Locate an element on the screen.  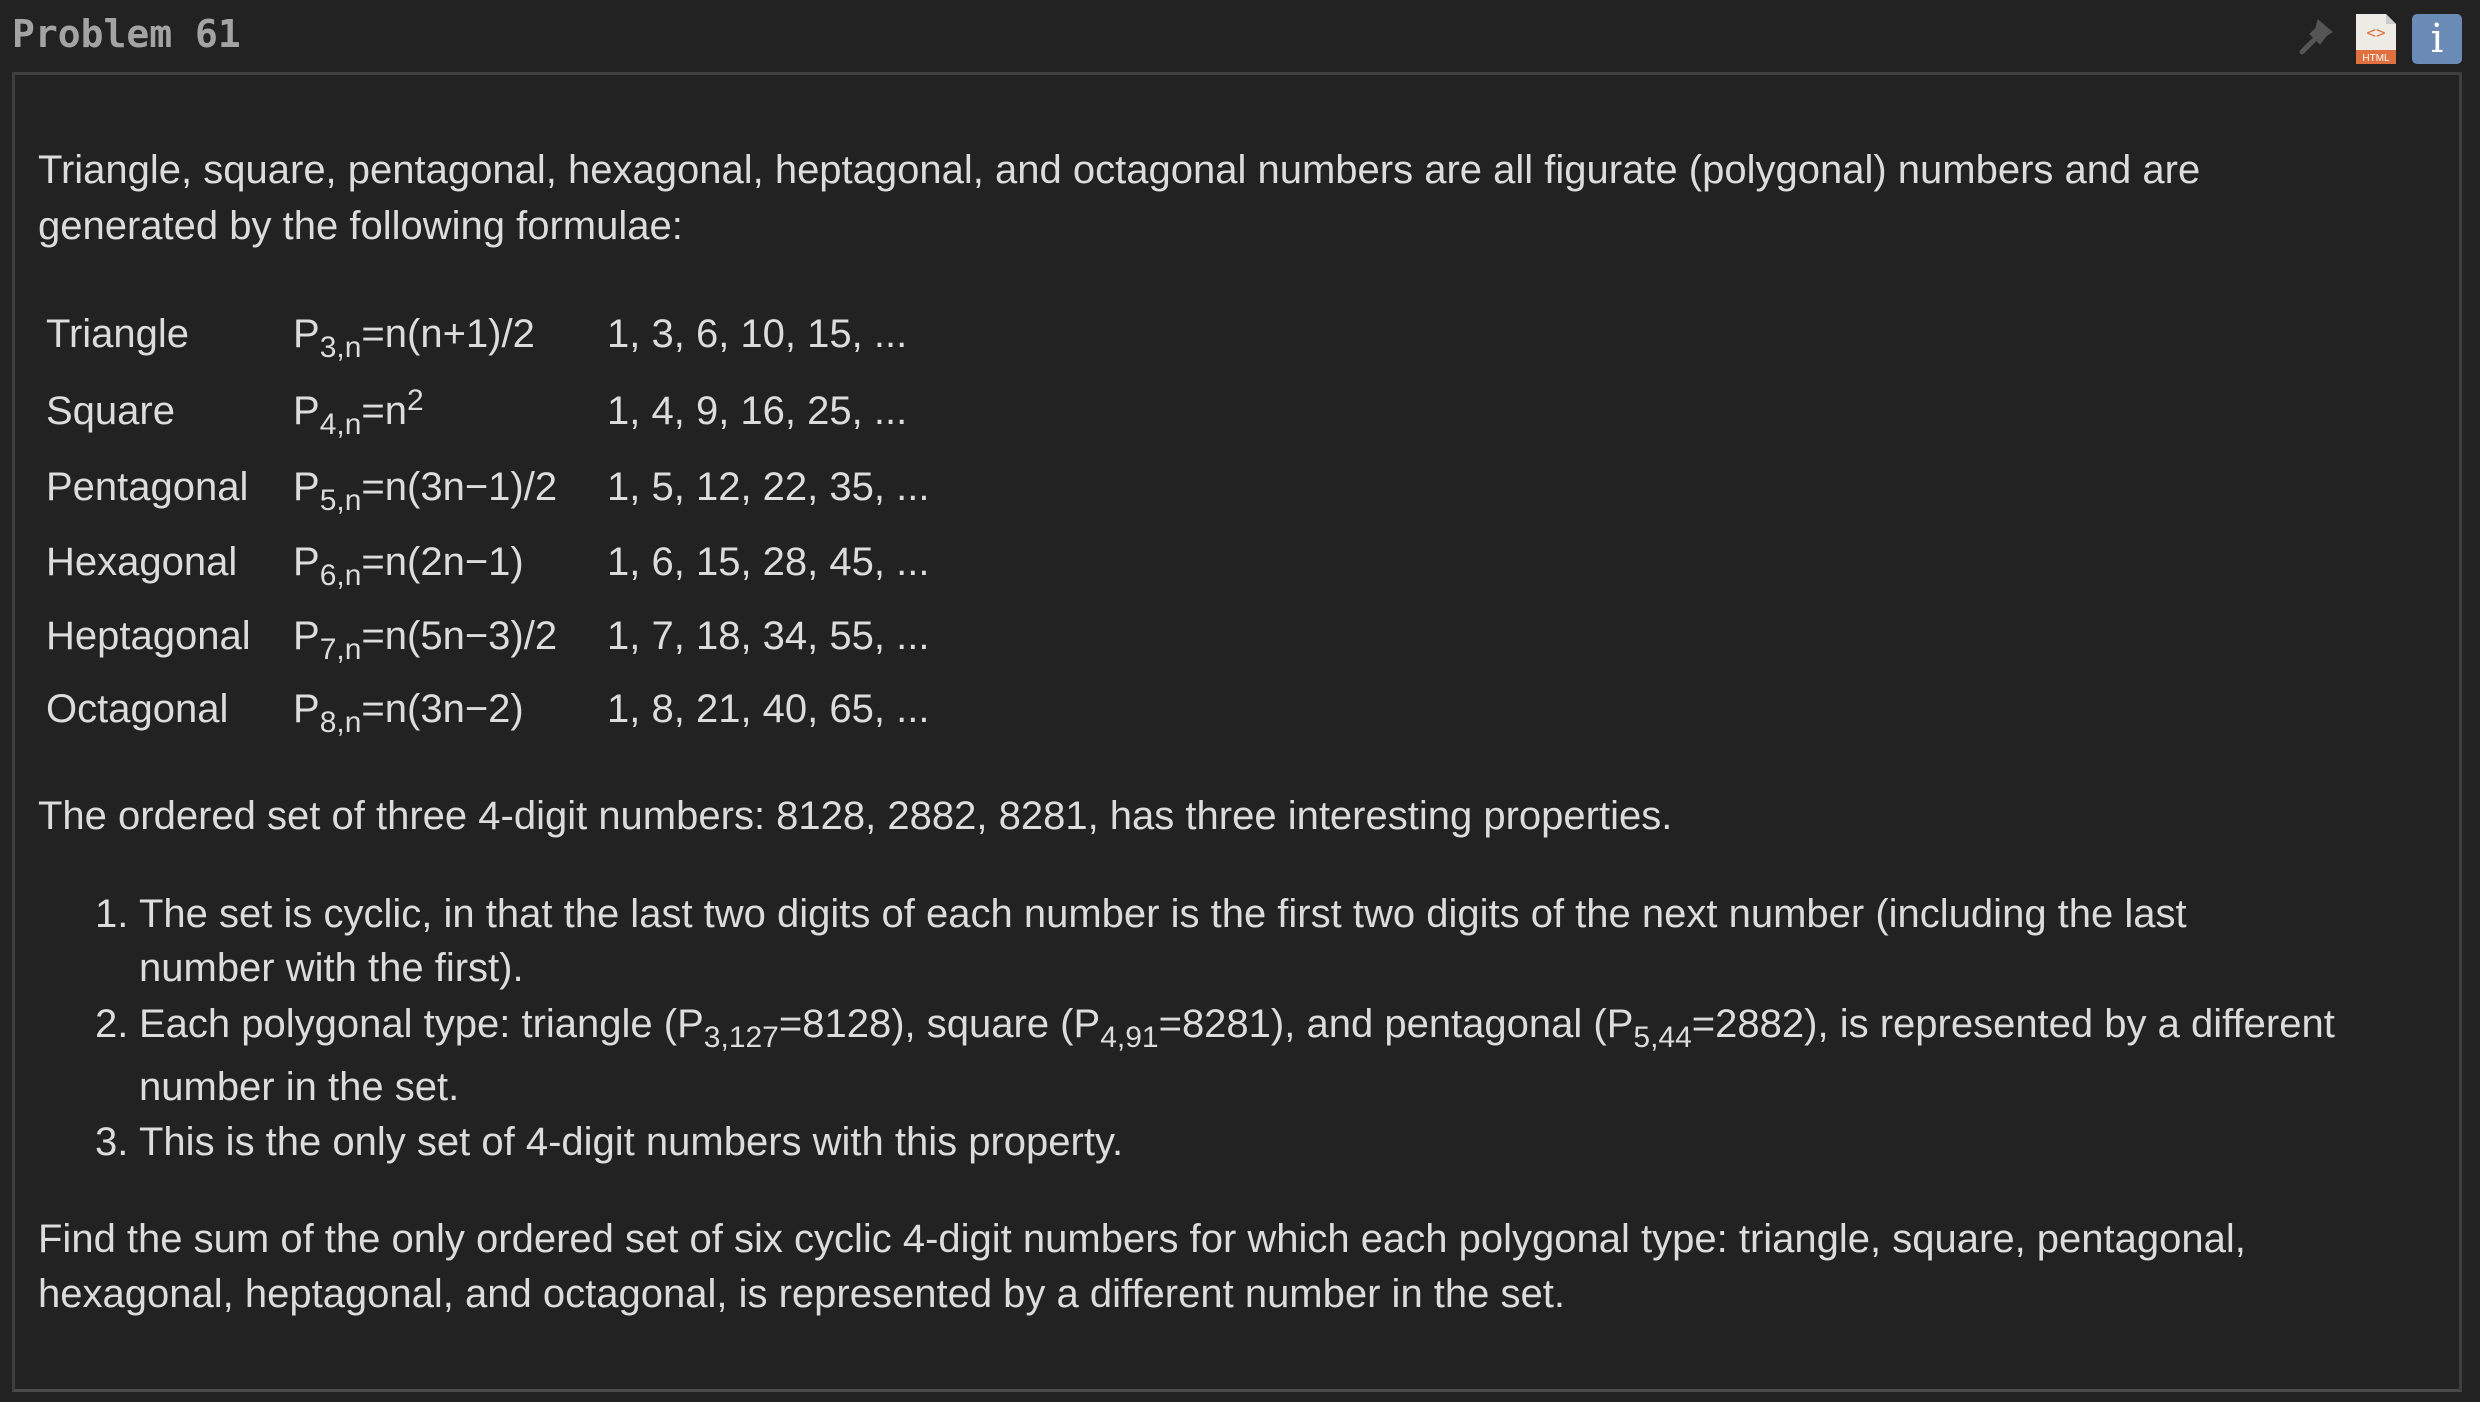
formula-expression: =n(3n−2) is located at coordinates (442, 709).